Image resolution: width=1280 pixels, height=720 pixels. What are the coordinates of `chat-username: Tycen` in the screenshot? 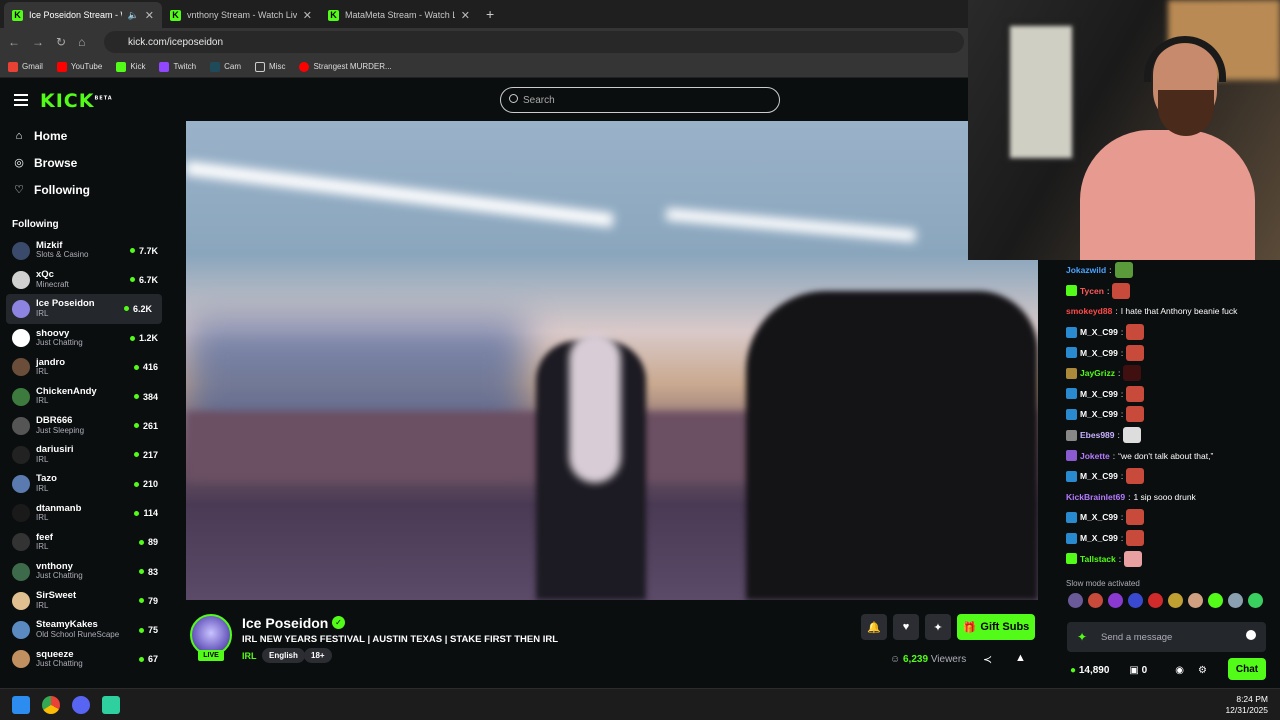 It's located at (1092, 291).